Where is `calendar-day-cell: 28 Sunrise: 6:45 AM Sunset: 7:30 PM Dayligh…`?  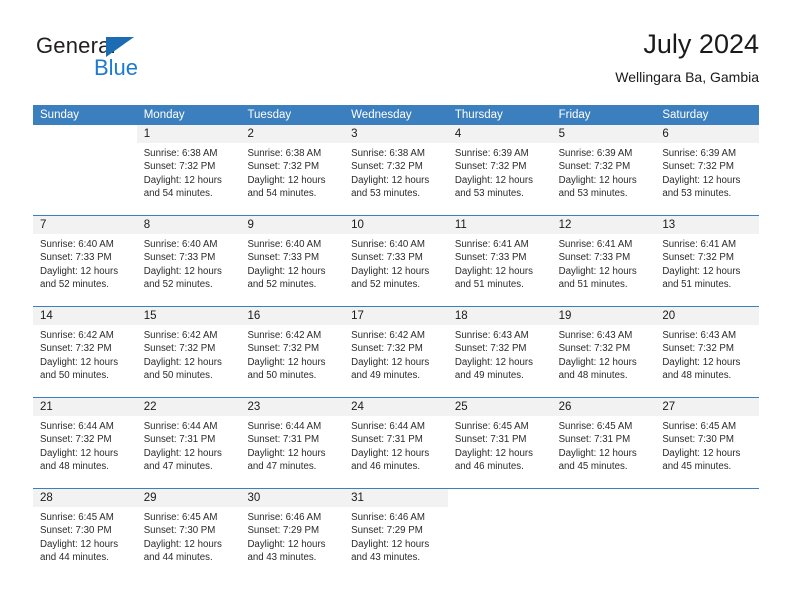 calendar-day-cell: 28 Sunrise: 6:45 AM Sunset: 7:30 PM Dayligh… is located at coordinates (85, 534).